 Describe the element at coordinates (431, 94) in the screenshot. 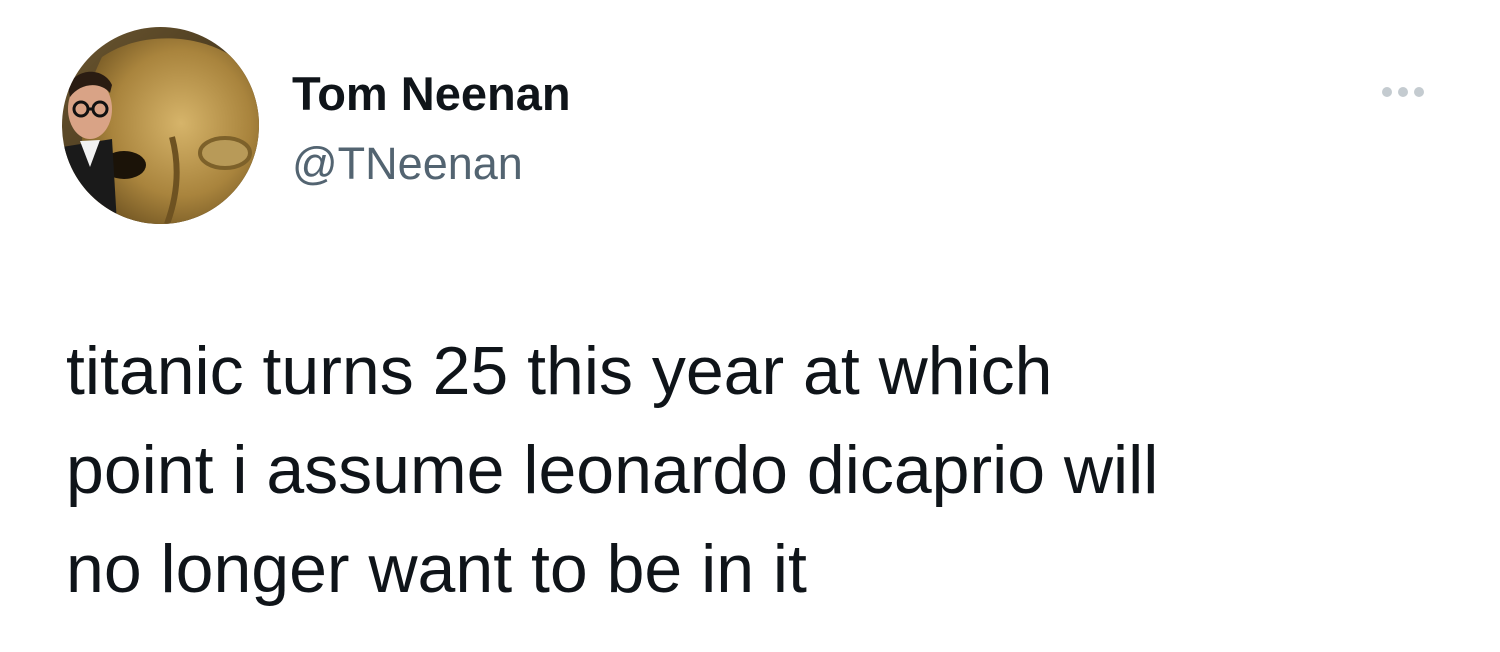

I see `author-display-name: Tom Neenan` at that location.